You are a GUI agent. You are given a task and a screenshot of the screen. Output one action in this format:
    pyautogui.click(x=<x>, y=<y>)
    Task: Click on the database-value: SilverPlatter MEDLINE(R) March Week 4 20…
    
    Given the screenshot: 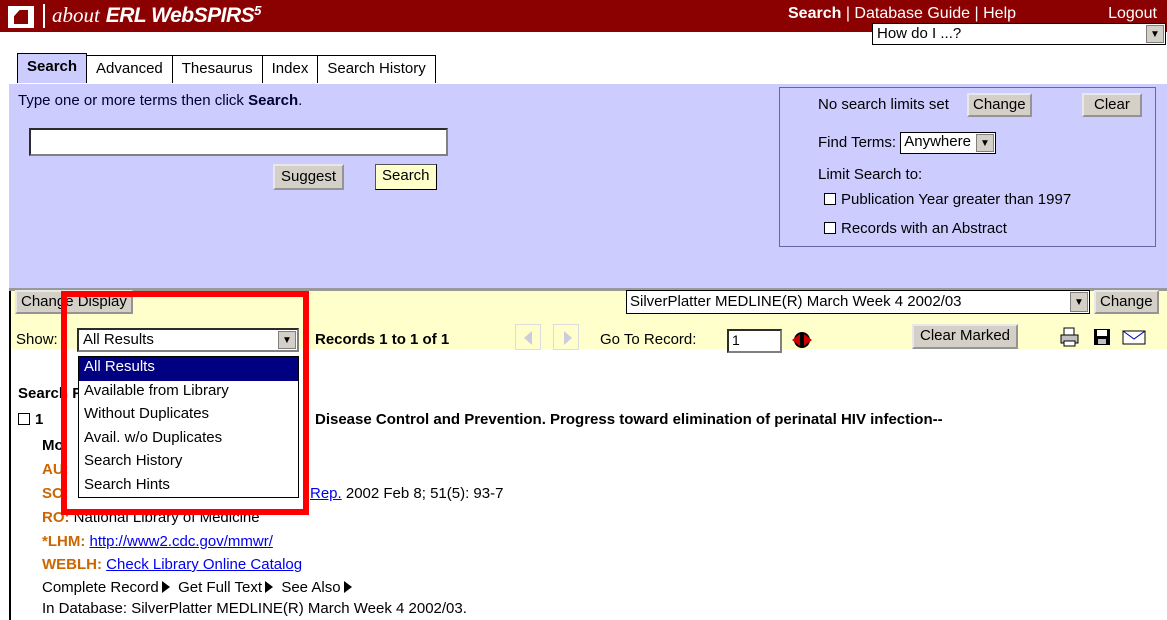 What is the action you would take?
    pyautogui.click(x=796, y=301)
    